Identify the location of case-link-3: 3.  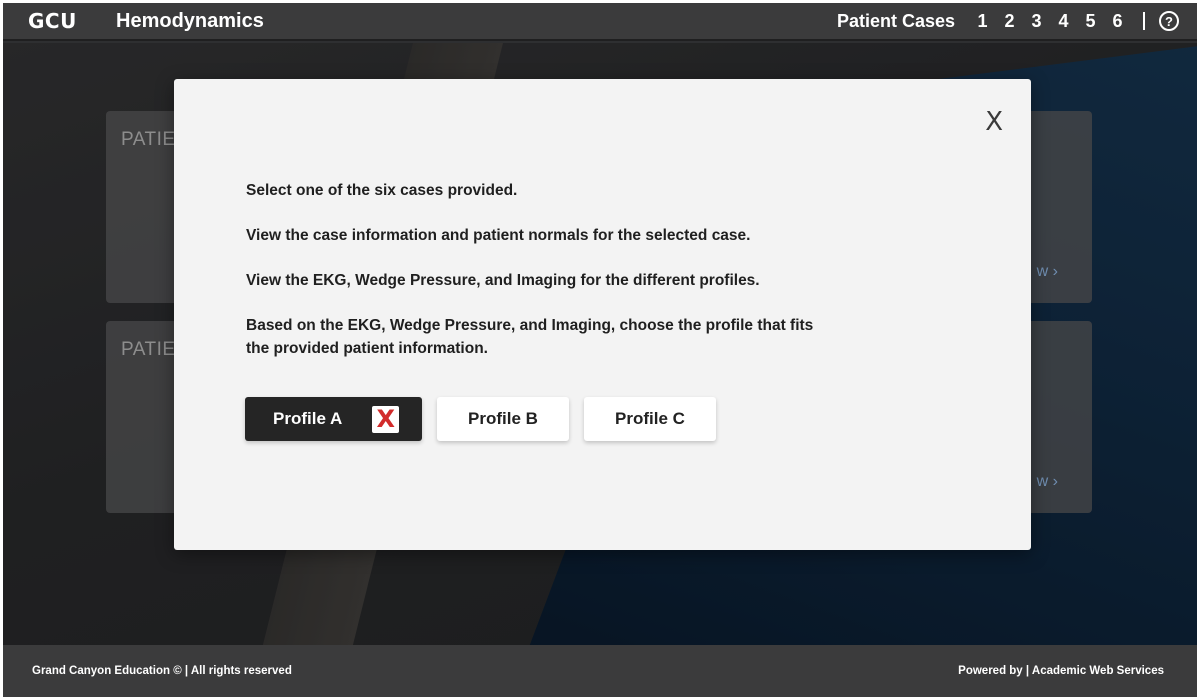
(1036, 21).